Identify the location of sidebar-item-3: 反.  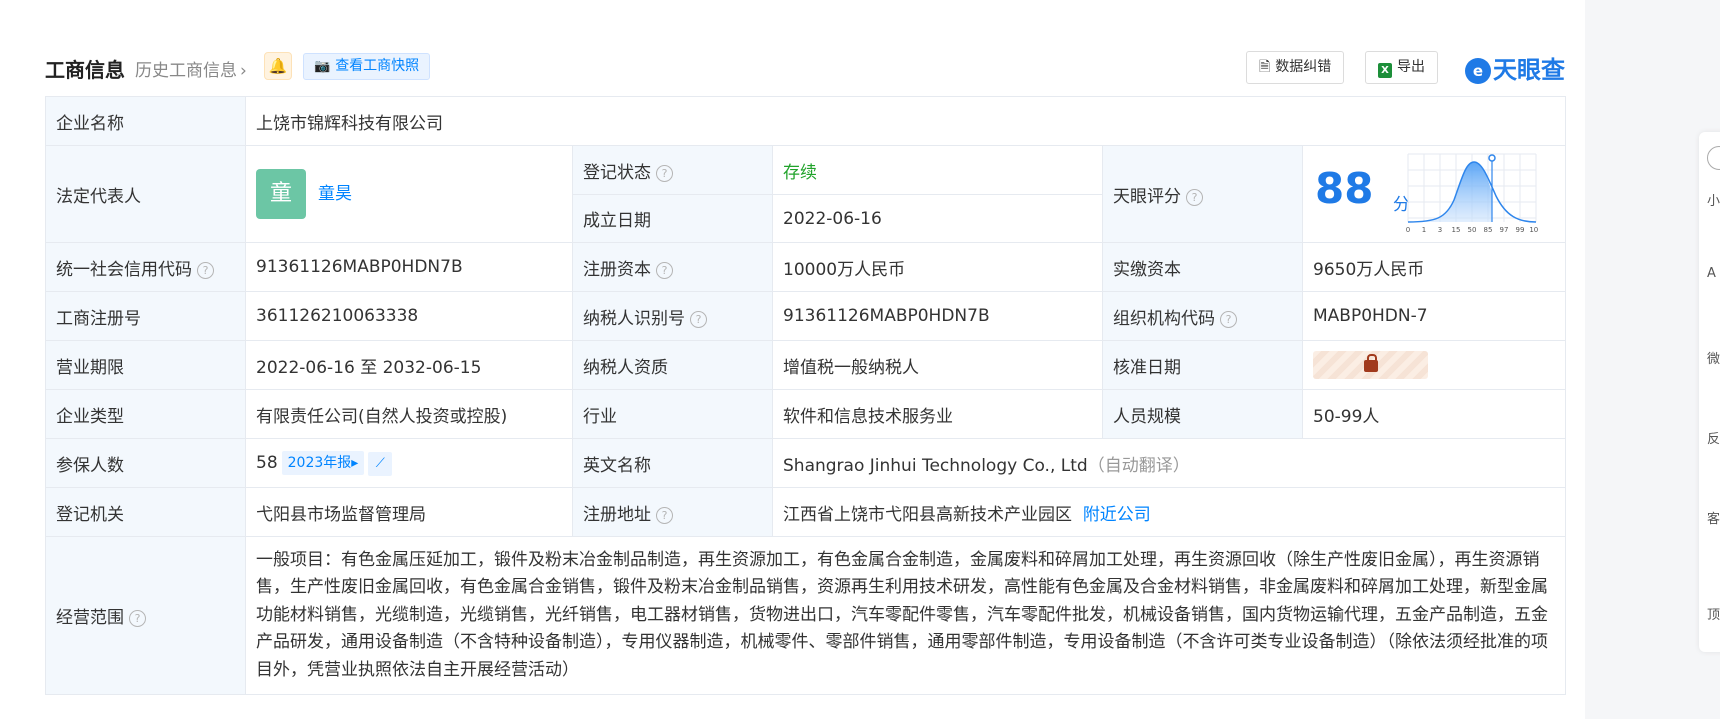
(1713, 437).